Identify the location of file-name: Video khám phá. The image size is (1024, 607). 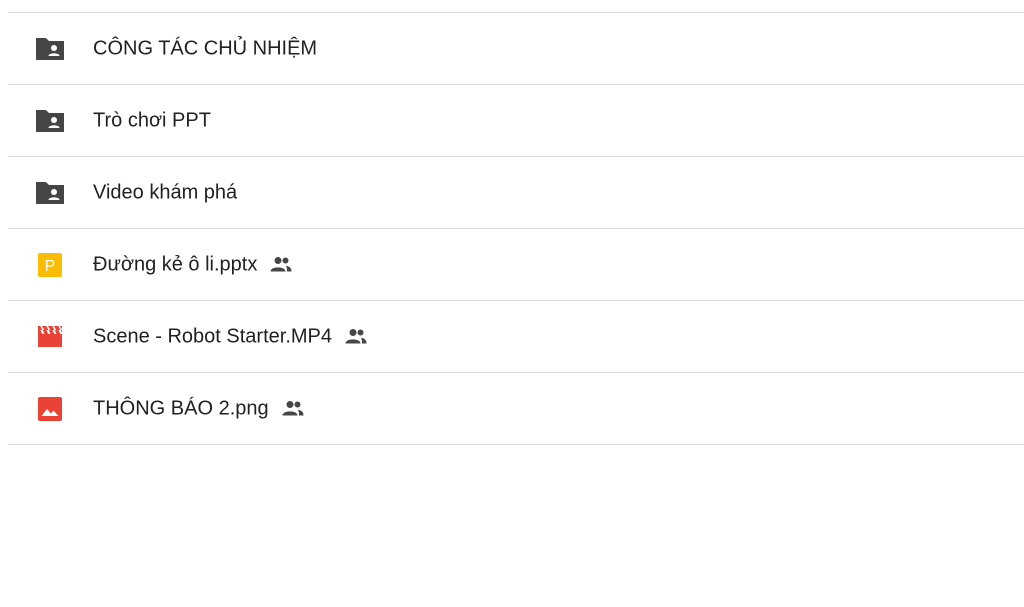
(165, 192).